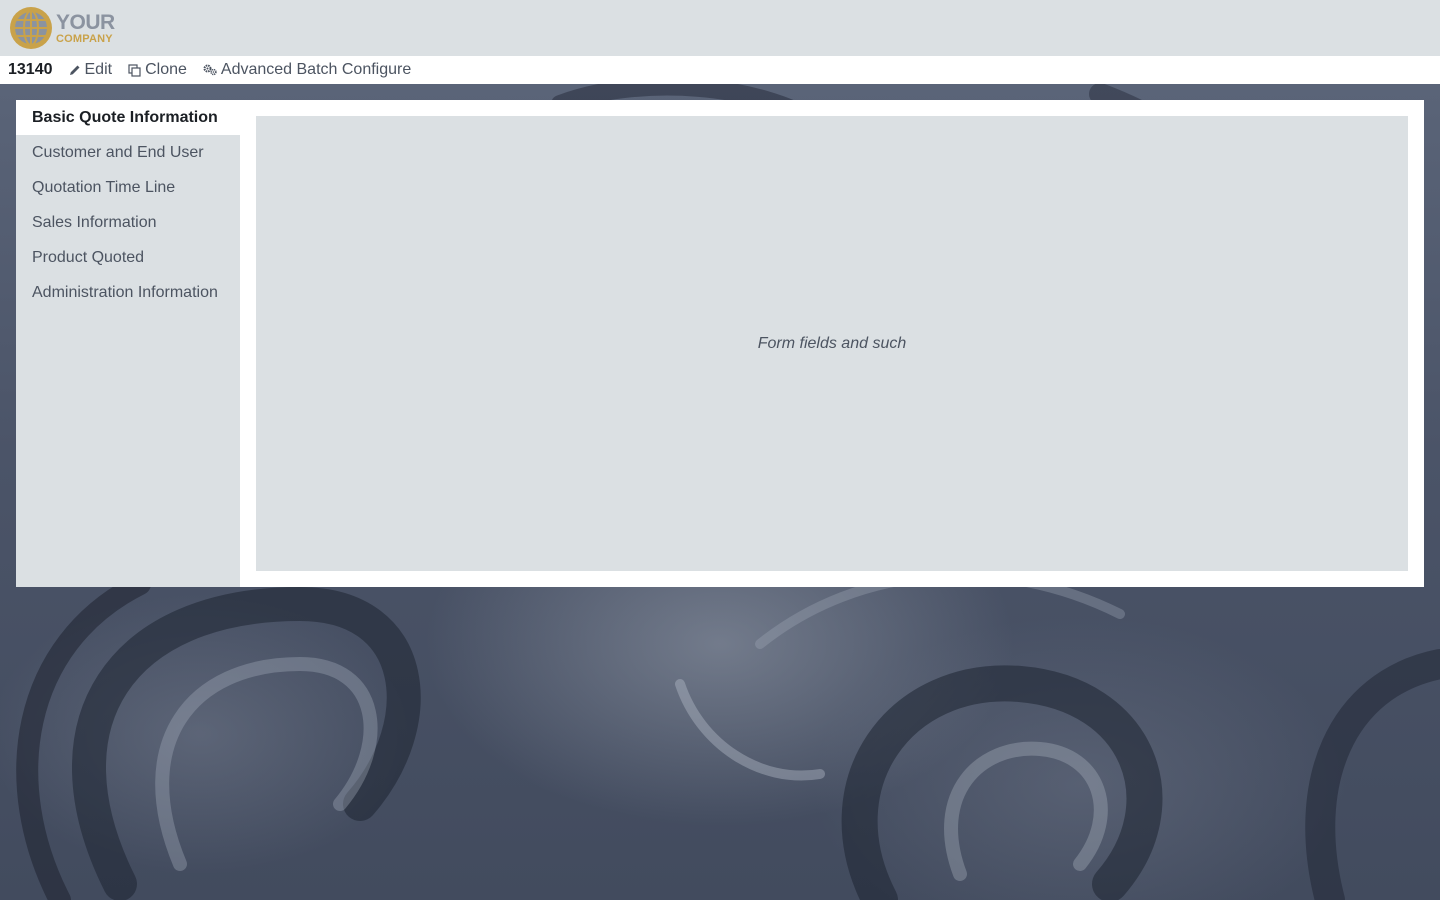 This screenshot has width=1440, height=900. I want to click on clone-button: Clone, so click(157, 70).